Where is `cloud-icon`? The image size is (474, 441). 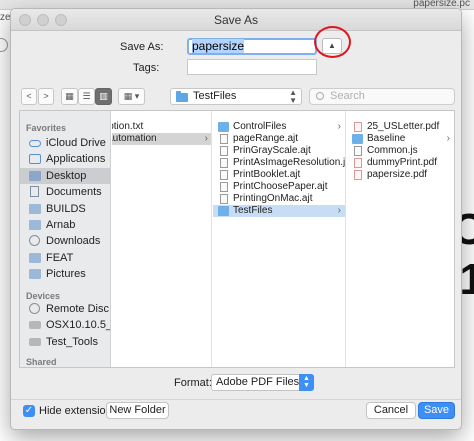 cloud-icon is located at coordinates (35, 143).